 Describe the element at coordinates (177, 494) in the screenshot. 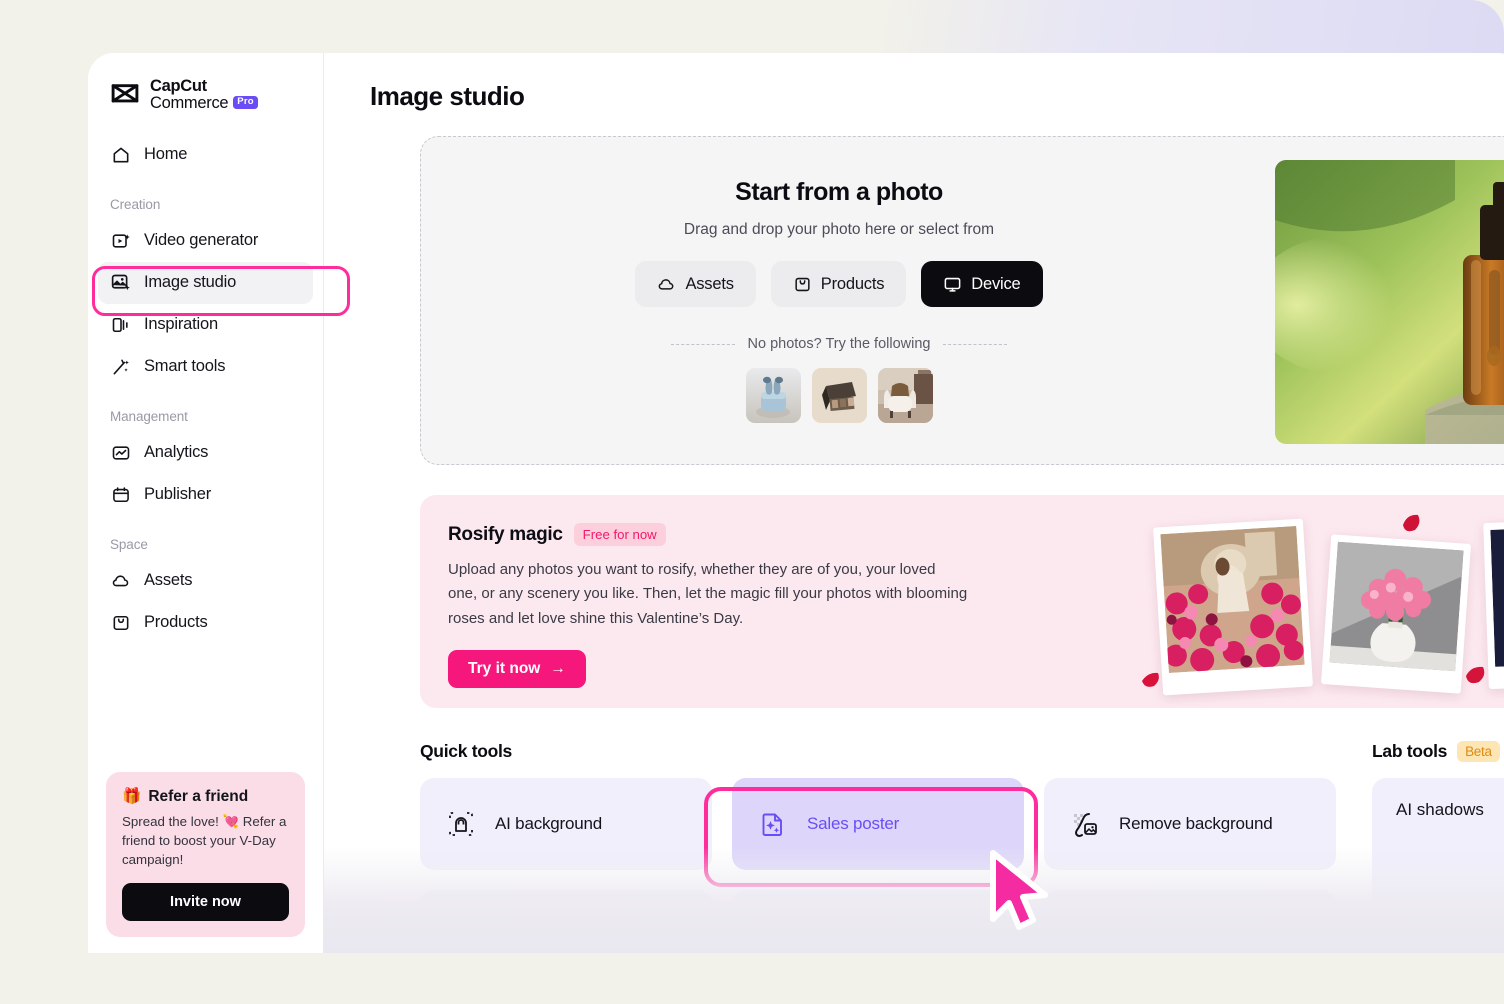

I see `sidebar-item-label: Publisher` at that location.